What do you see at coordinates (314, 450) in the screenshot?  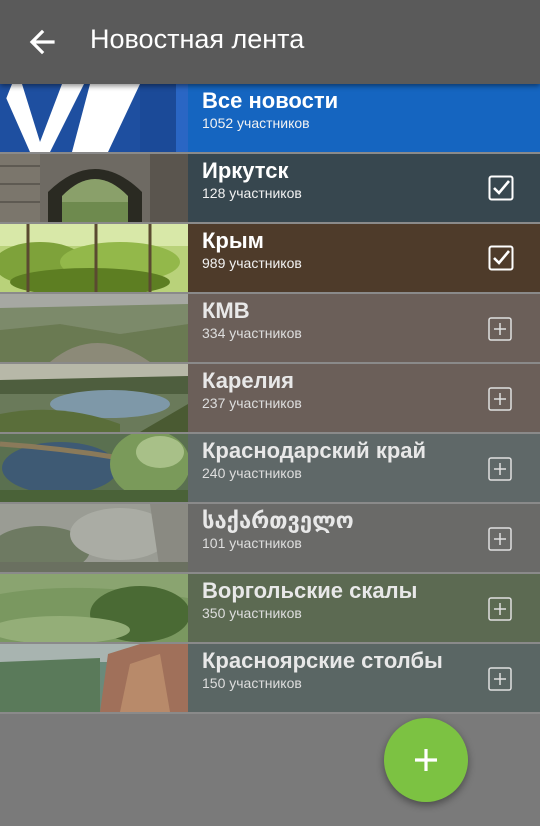 I see `group-name: Краснодарский край` at bounding box center [314, 450].